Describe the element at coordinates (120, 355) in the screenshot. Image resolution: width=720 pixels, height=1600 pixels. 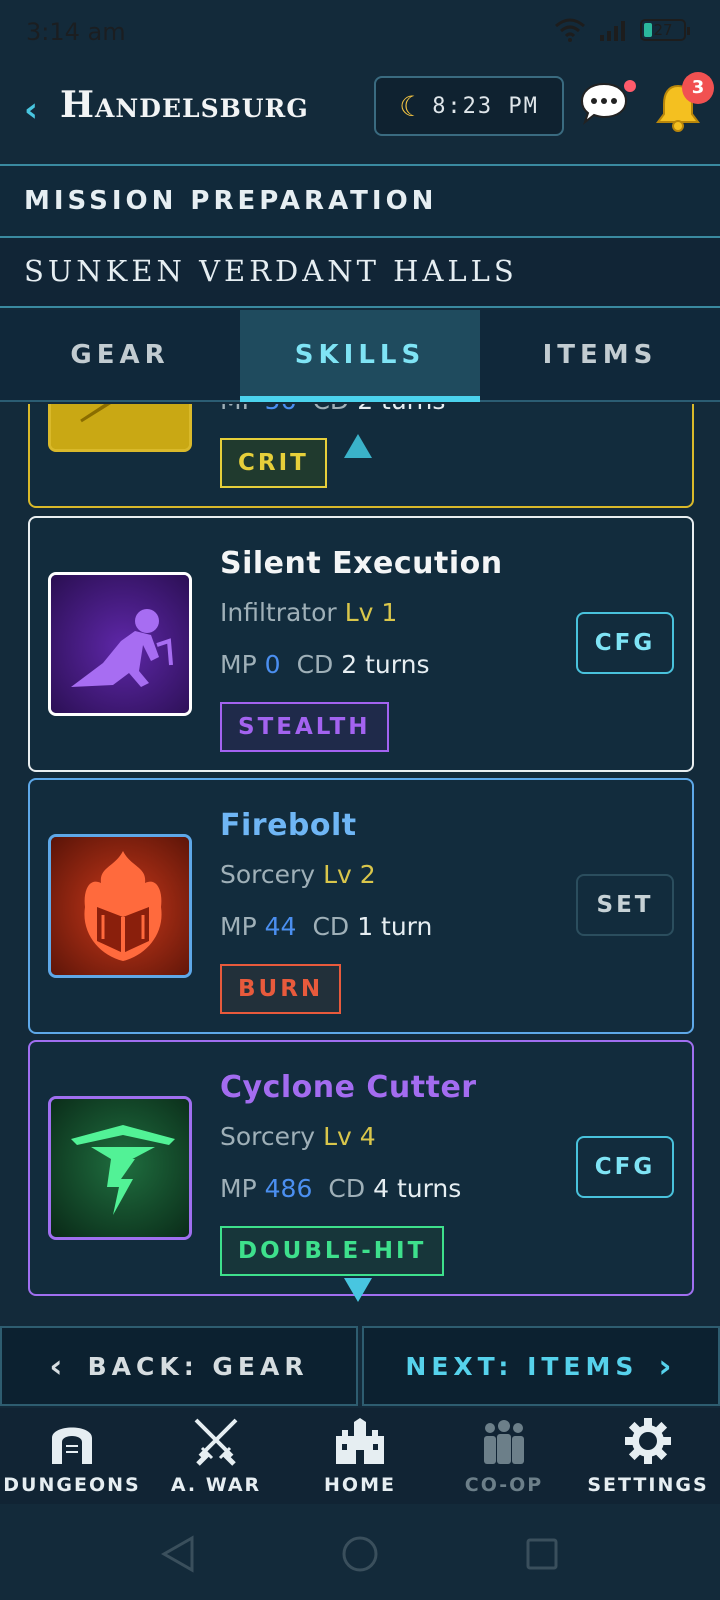
I see `tab-gear: GEAR` at that location.